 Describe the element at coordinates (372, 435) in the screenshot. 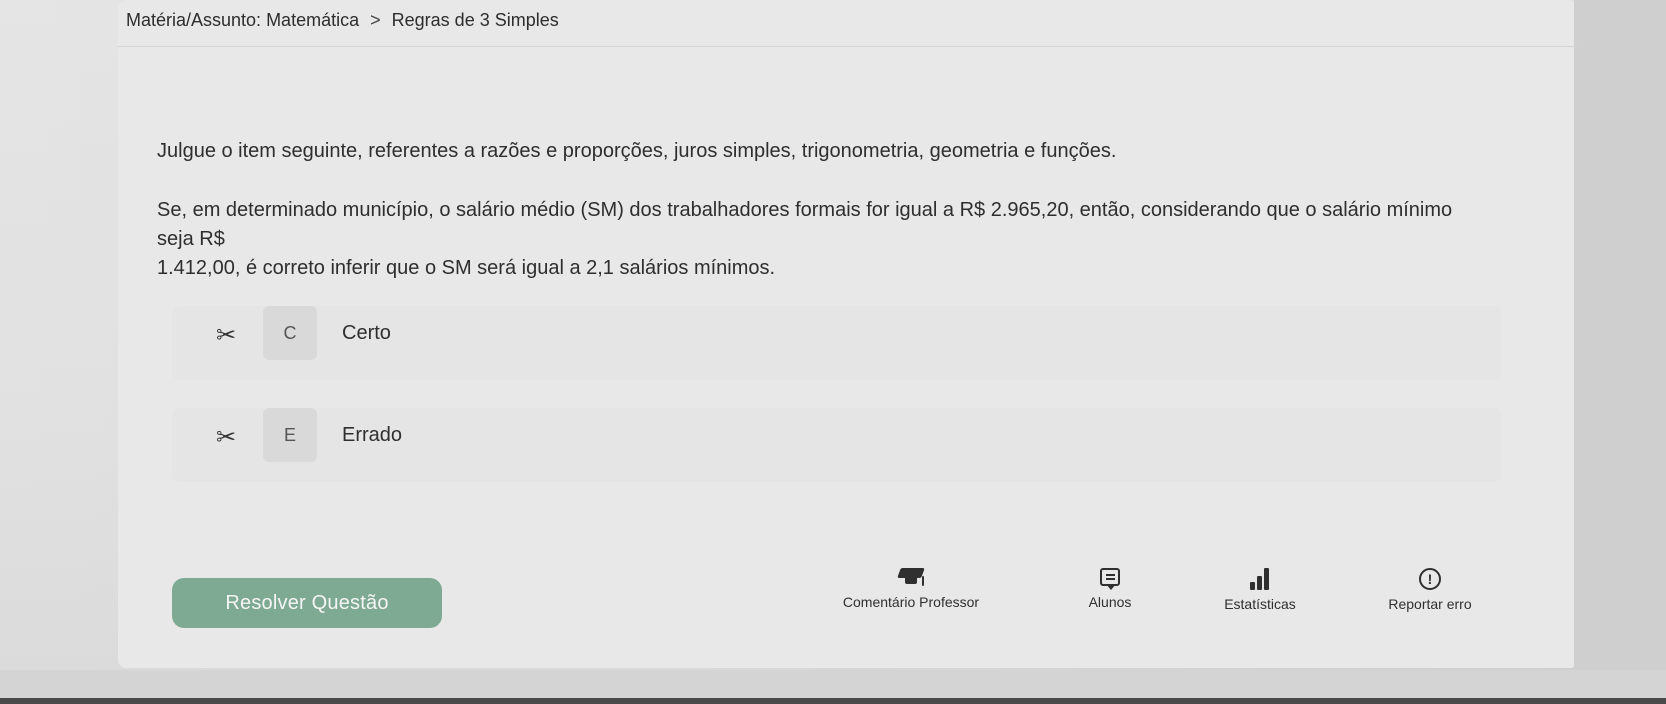

I see `option-label-errado: Errado` at that location.